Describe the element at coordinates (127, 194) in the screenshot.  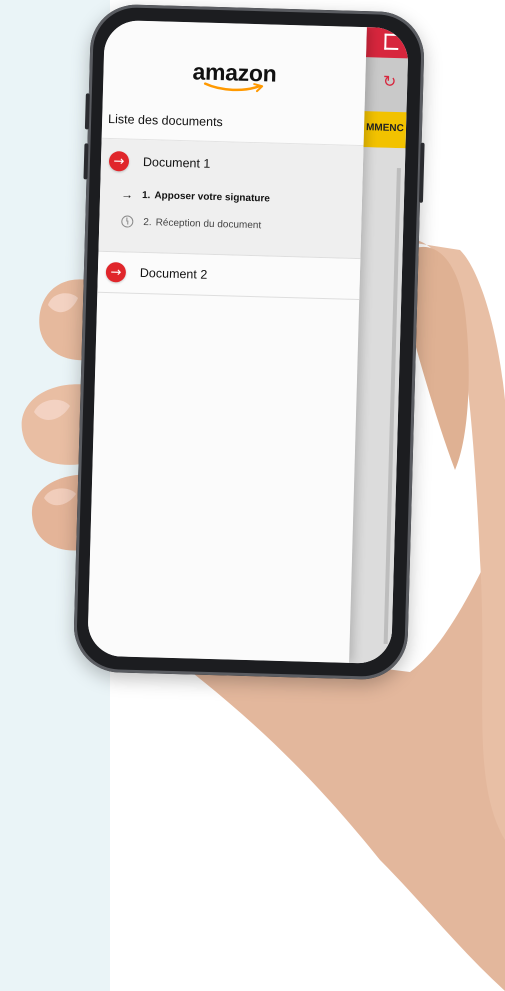
I see `arrow-right-icon: →` at that location.